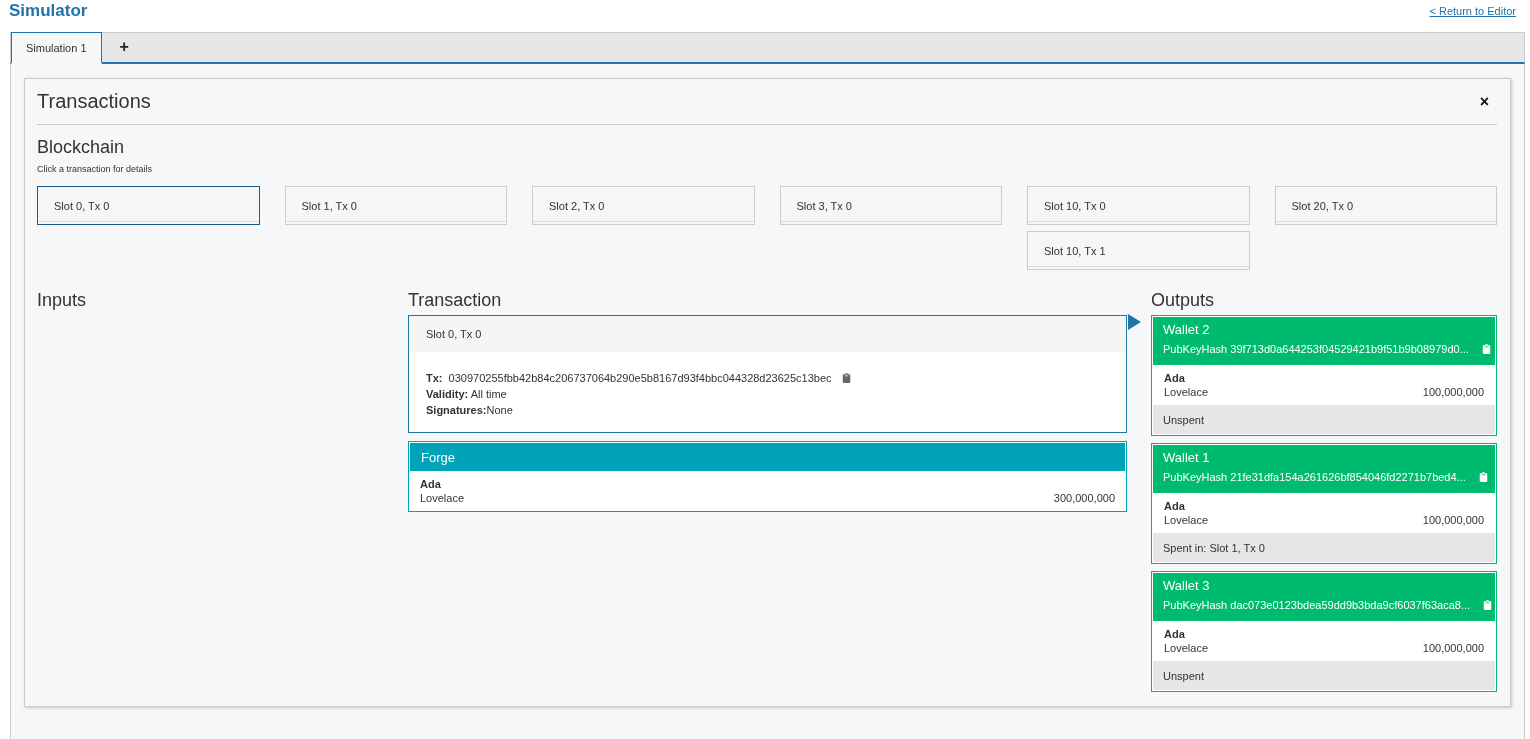 The width and height of the screenshot is (1530, 739). I want to click on validity-text: Validity: All time, so click(467, 394).